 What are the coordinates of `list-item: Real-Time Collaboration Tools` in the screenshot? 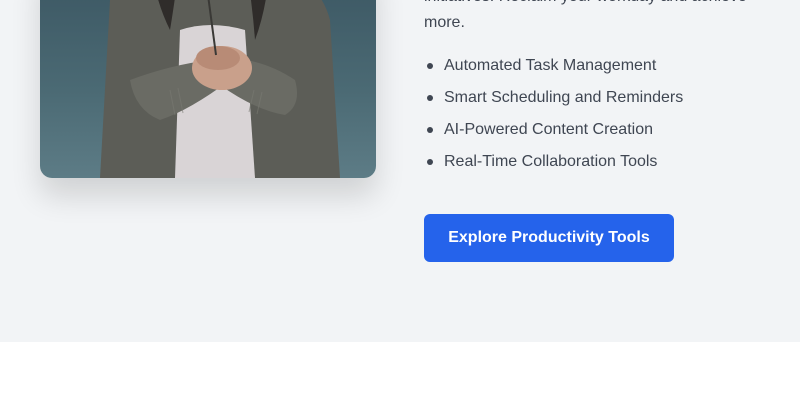 It's located at (594, 162).